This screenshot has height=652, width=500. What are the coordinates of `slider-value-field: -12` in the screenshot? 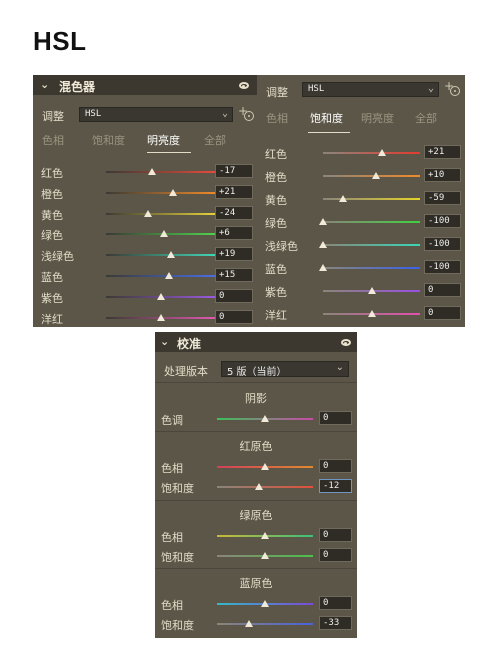 It's located at (335, 486).